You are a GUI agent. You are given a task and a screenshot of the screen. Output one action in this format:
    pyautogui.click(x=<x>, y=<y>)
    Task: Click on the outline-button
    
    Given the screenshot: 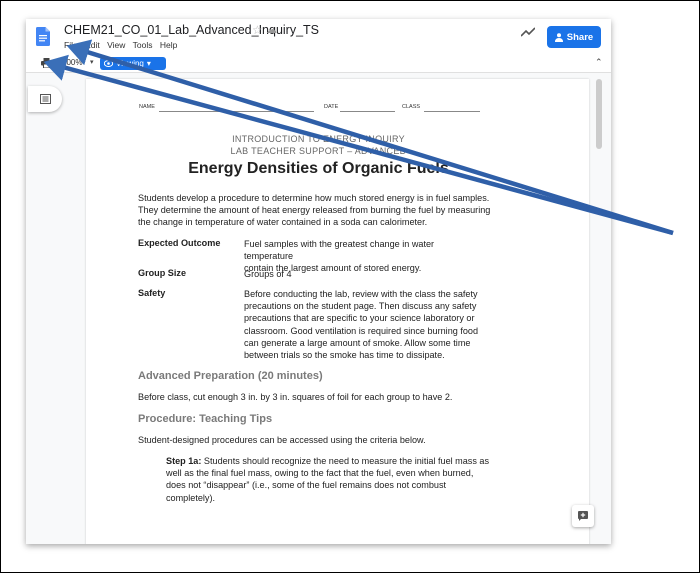 What is the action you would take?
    pyautogui.click(x=45, y=99)
    